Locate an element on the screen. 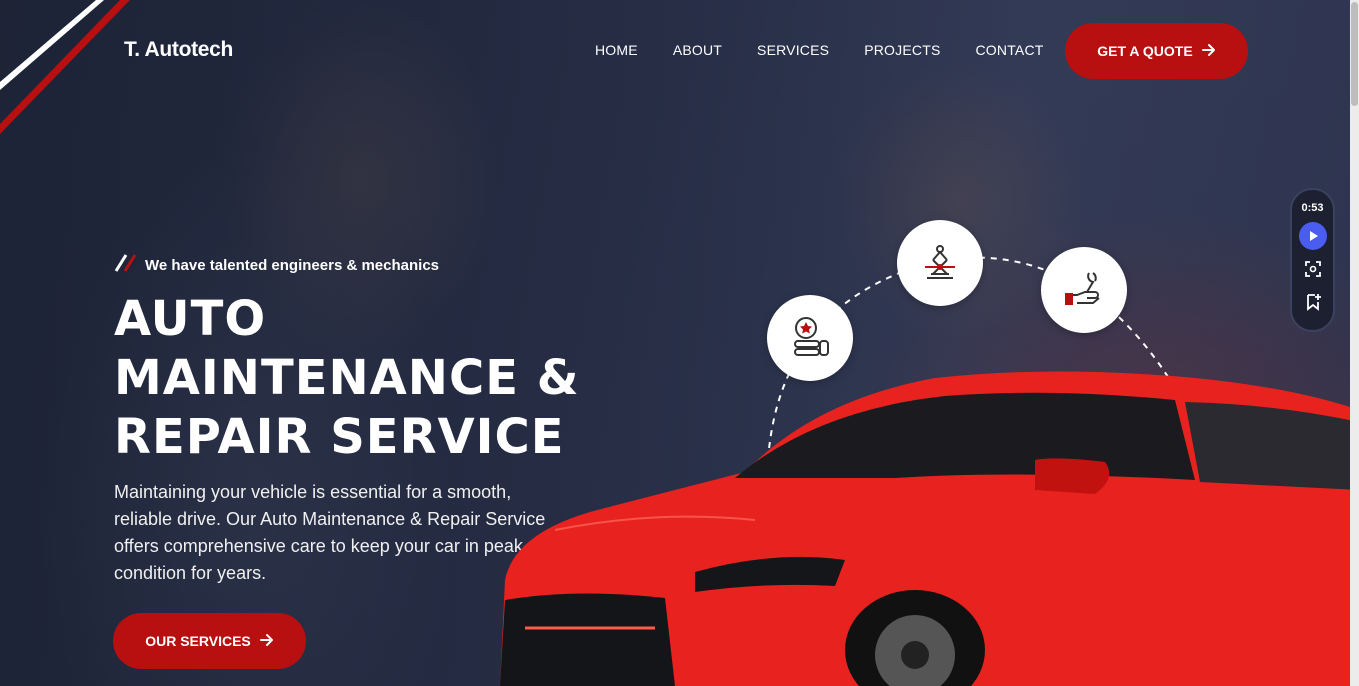 The image size is (1359, 686). bookmark-add-icon is located at coordinates (1313, 302).